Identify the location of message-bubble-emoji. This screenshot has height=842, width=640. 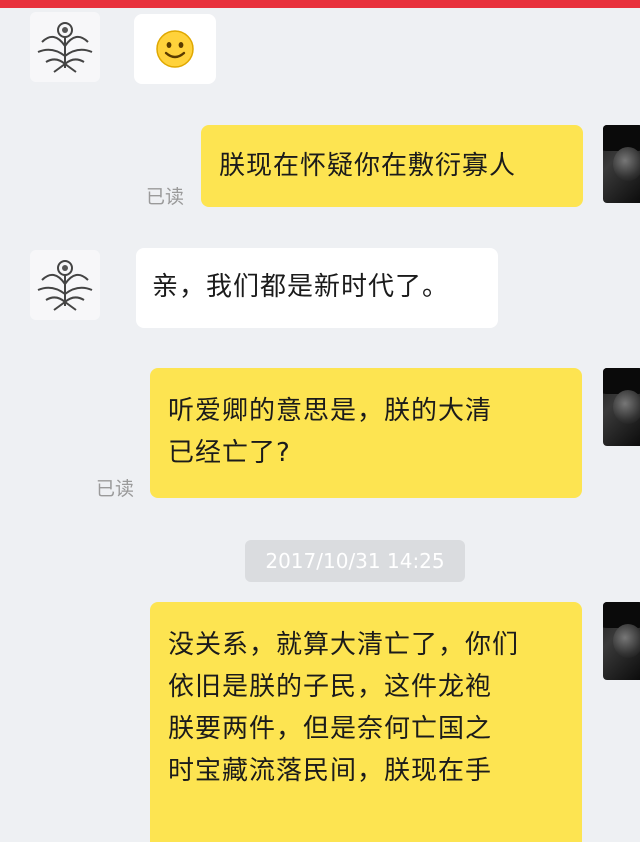
(175, 49).